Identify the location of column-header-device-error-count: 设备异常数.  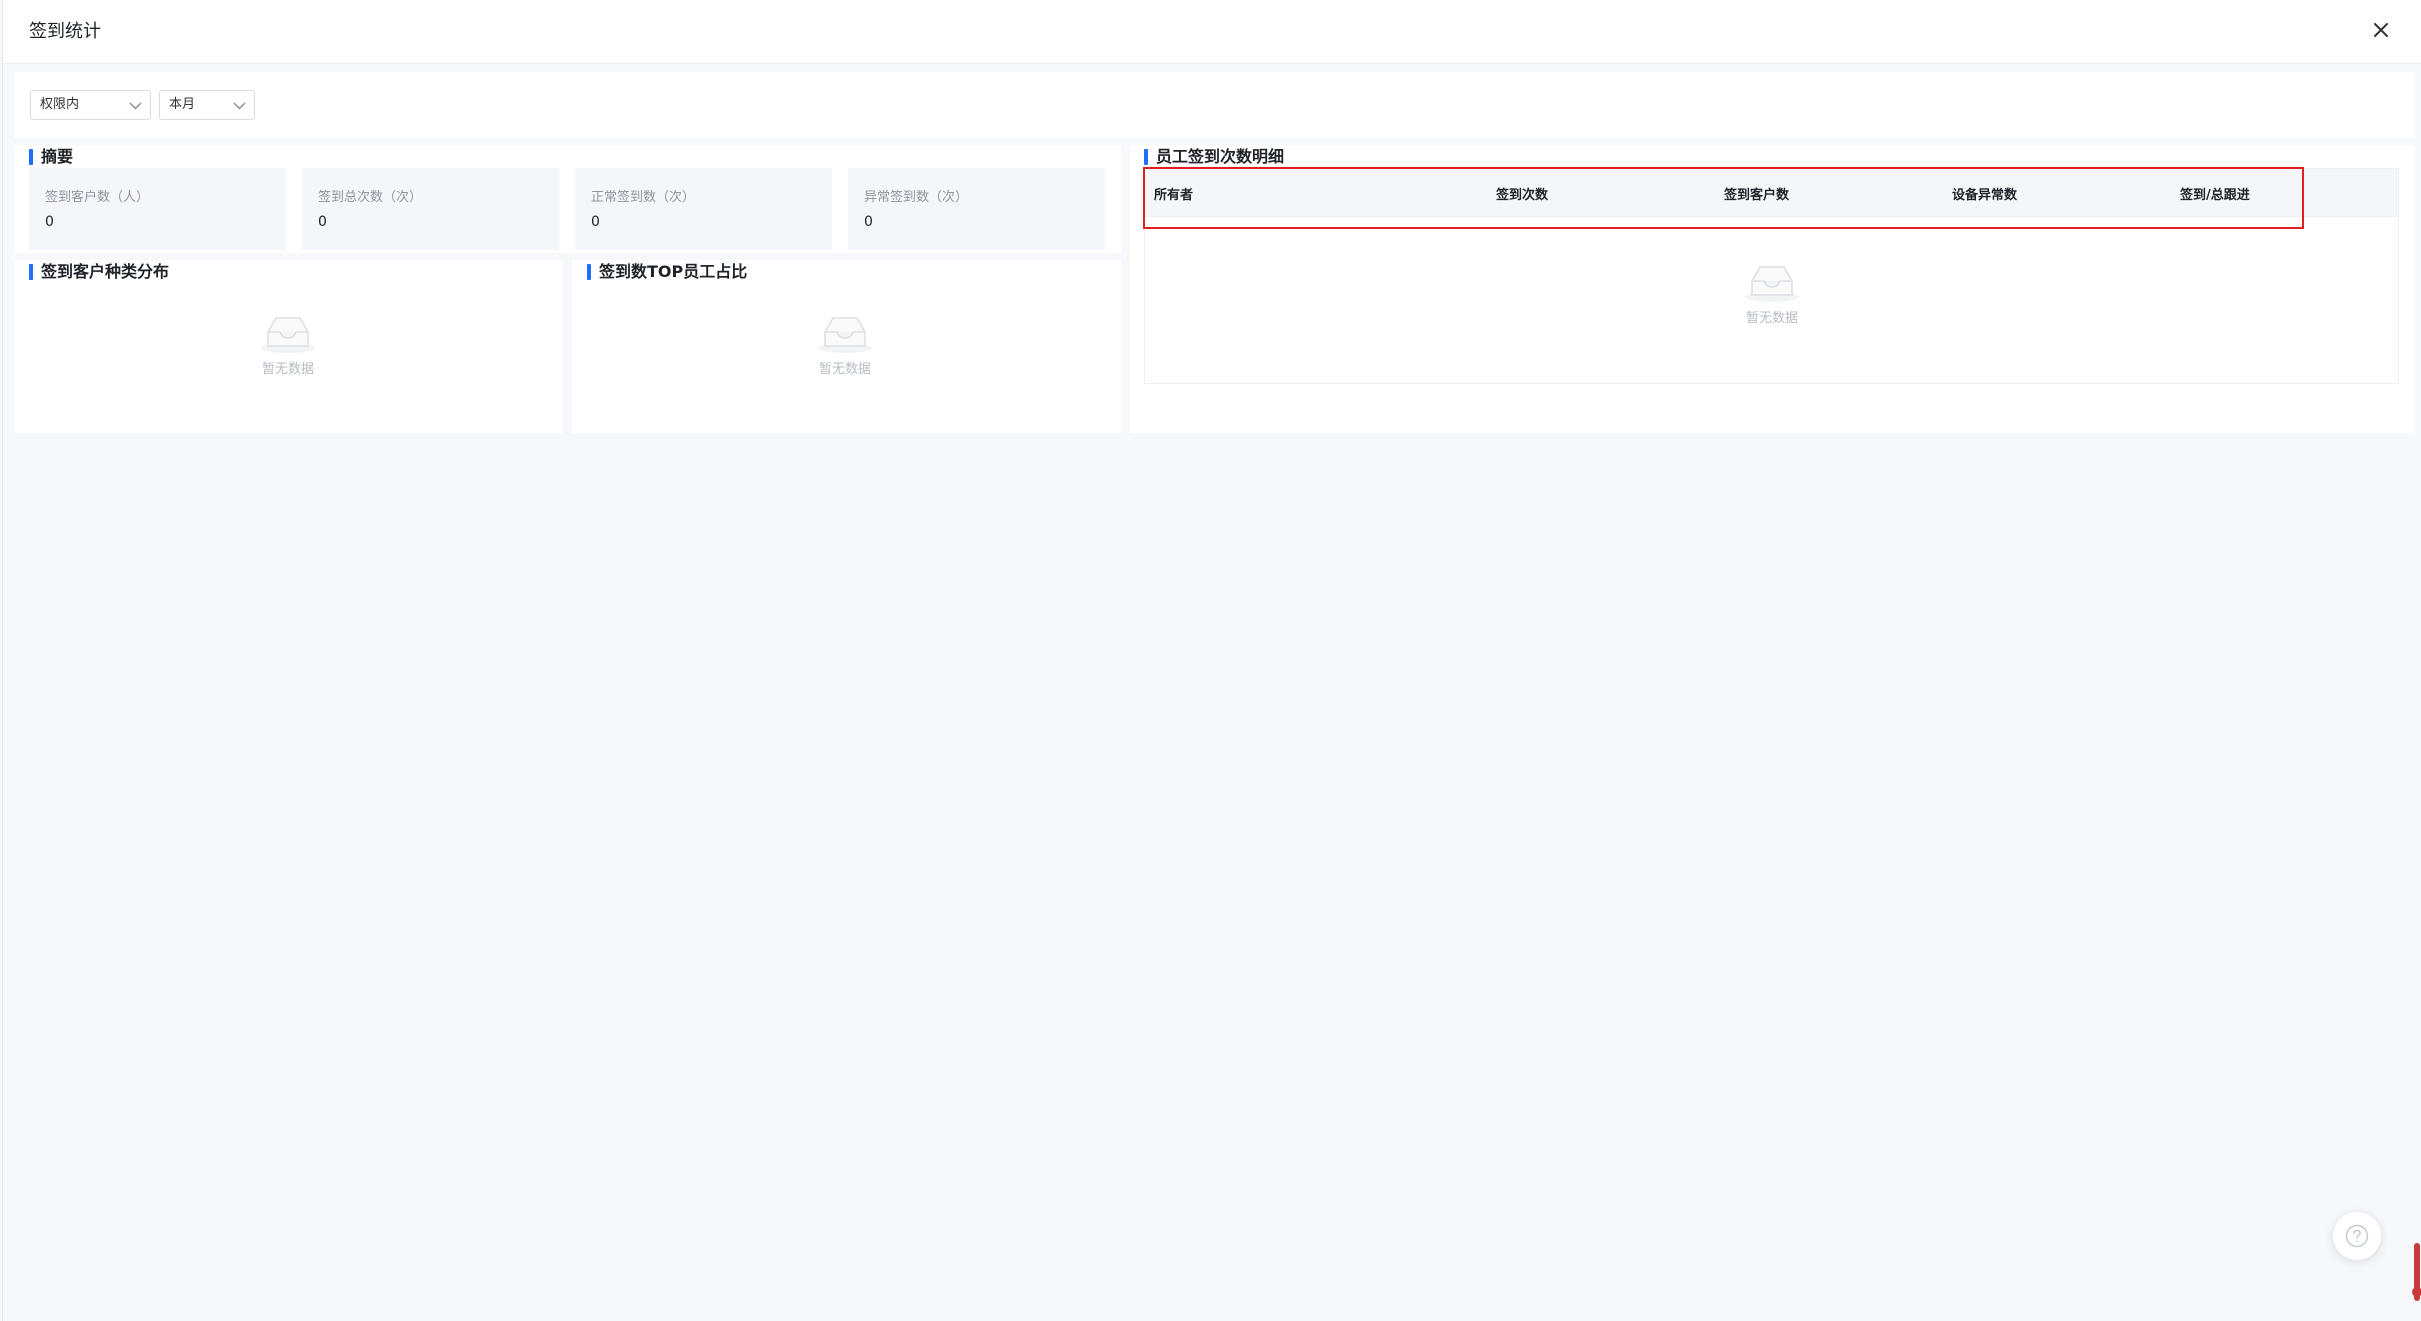
(1984, 193).